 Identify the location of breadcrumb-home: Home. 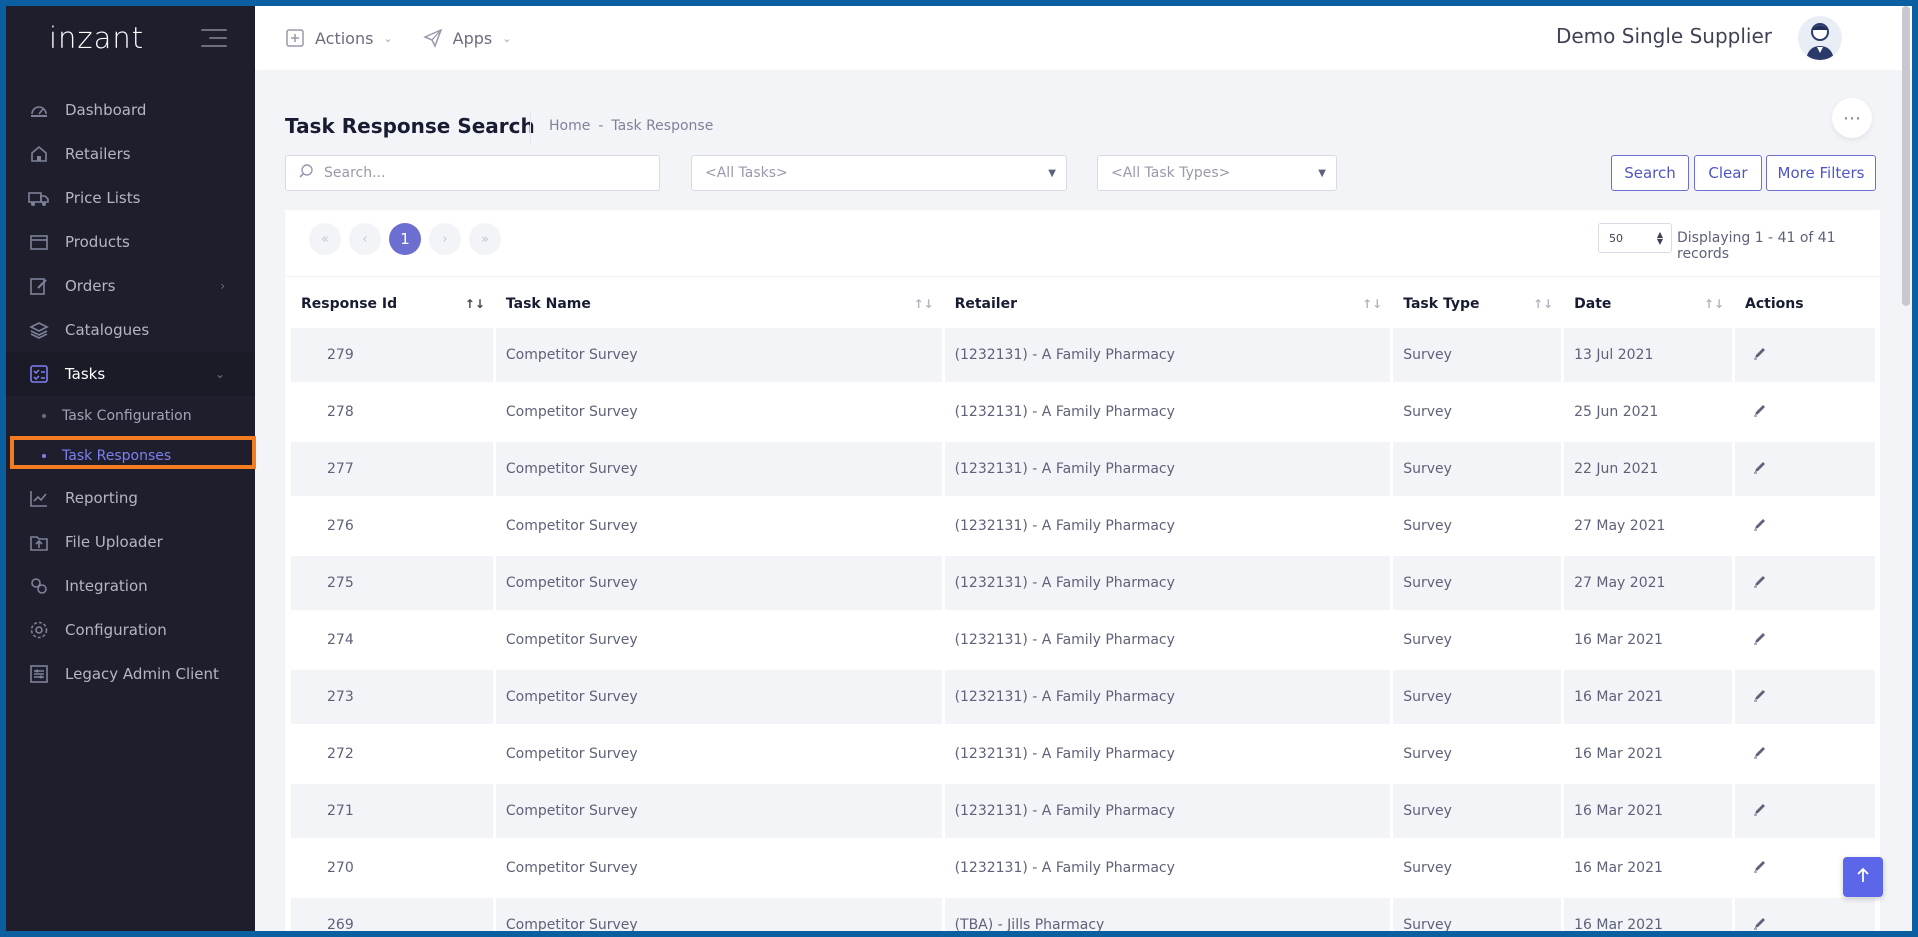
(569, 126).